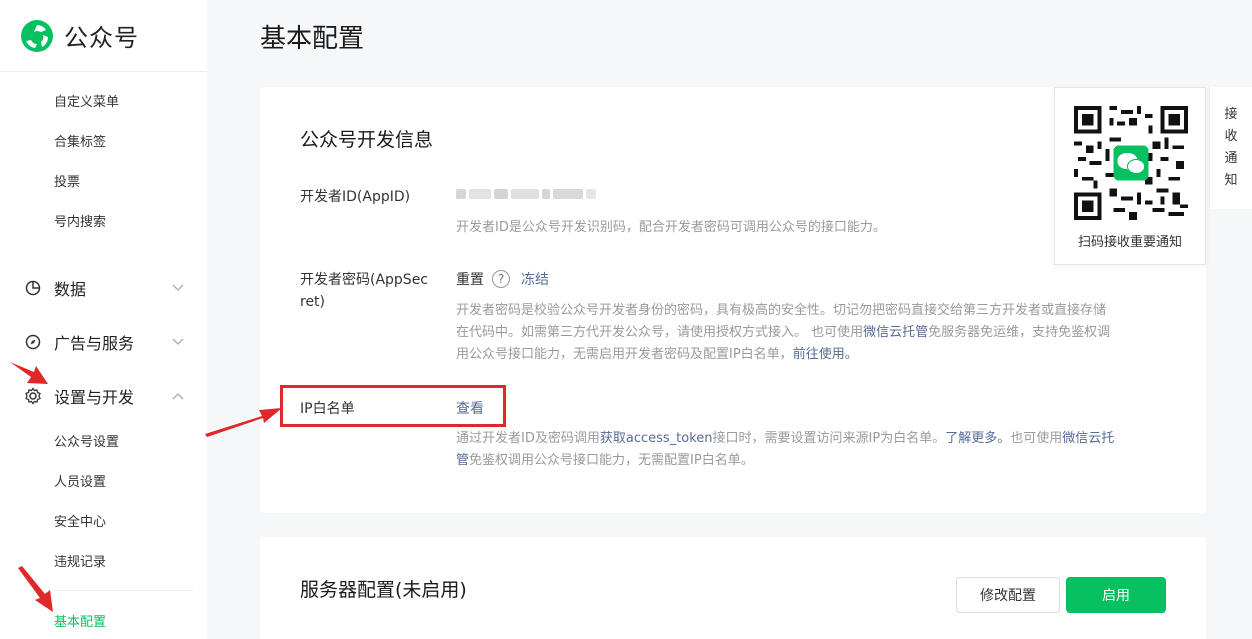 Image resolution: width=1252 pixels, height=639 pixels. Describe the element at coordinates (80, 620) in the screenshot. I see `sidebar-item-basic-config: 基本配置` at that location.